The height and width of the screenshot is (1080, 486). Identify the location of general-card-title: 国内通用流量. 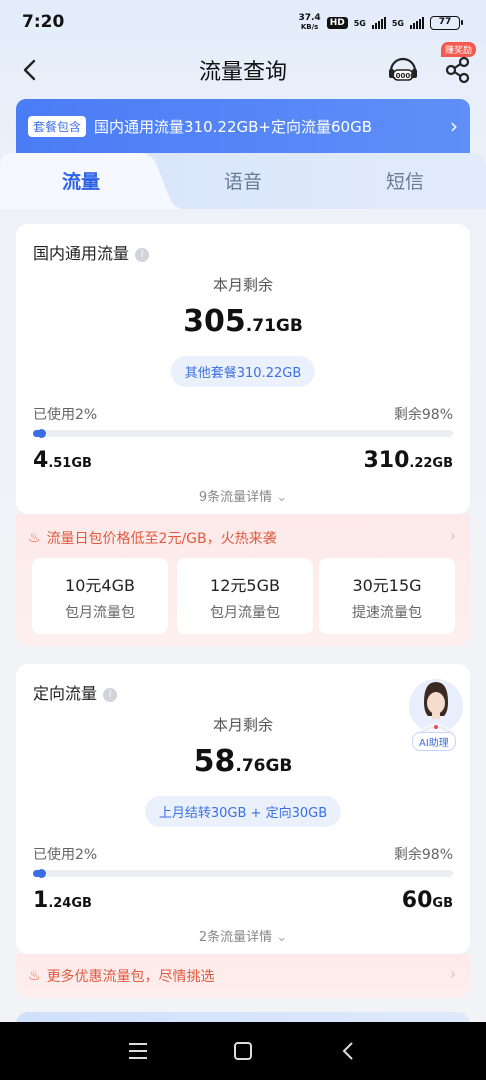
(81, 253).